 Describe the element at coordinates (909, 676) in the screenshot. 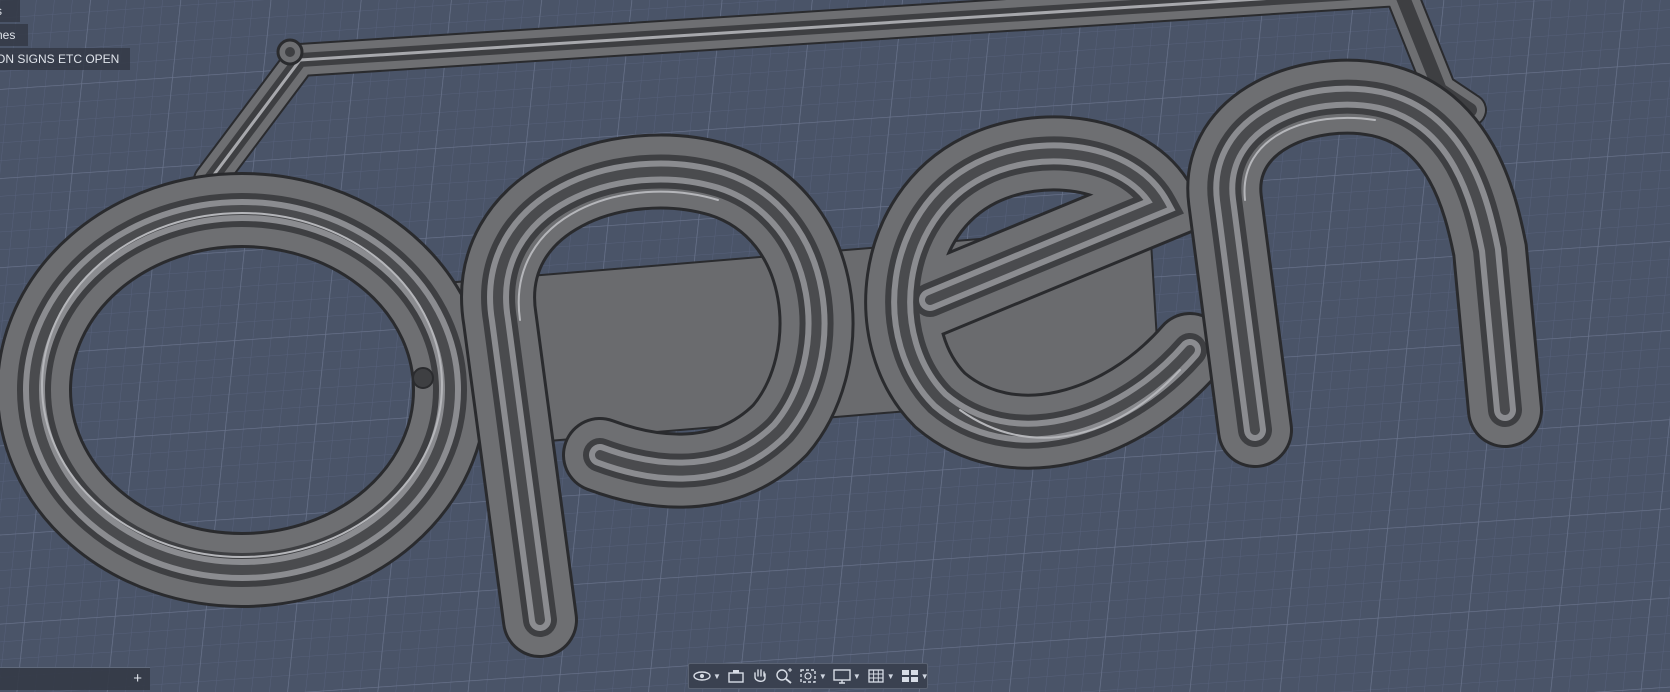

I see `viewports-icon` at that location.